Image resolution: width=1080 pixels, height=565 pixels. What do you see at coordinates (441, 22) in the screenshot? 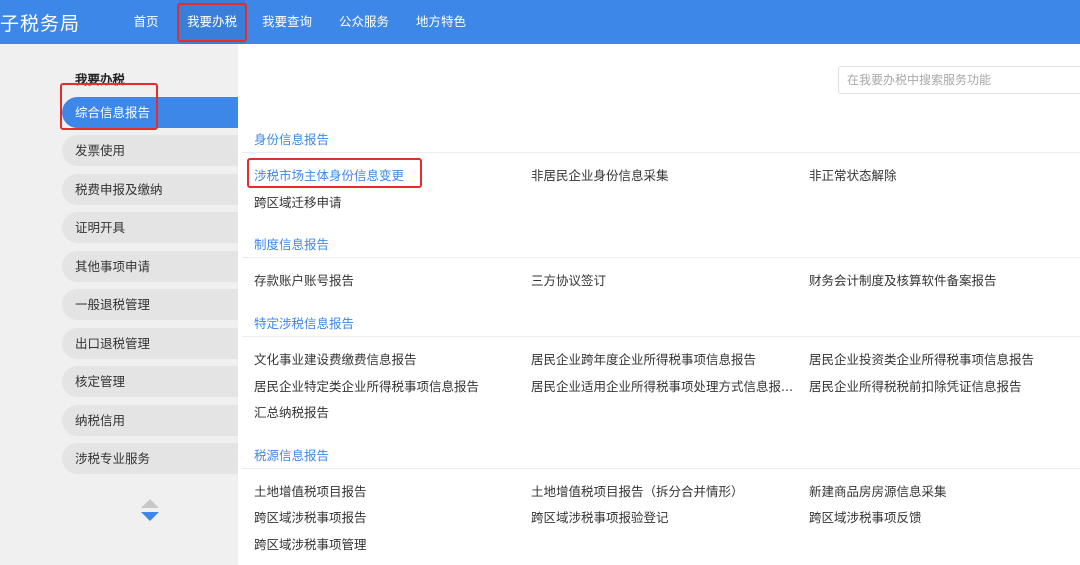
I see `nav-local-features: 地方特色` at bounding box center [441, 22].